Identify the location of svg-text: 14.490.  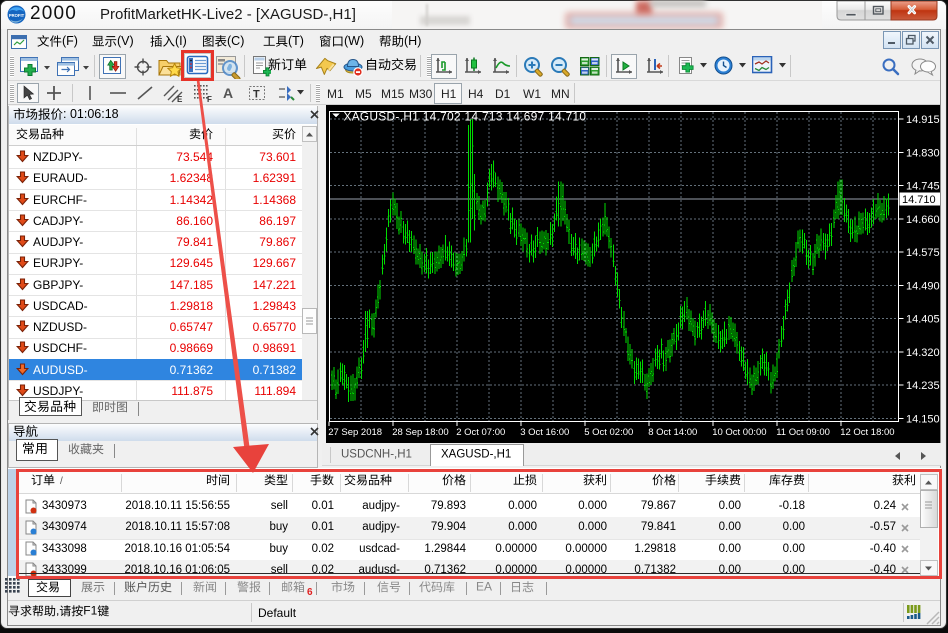
(923, 286).